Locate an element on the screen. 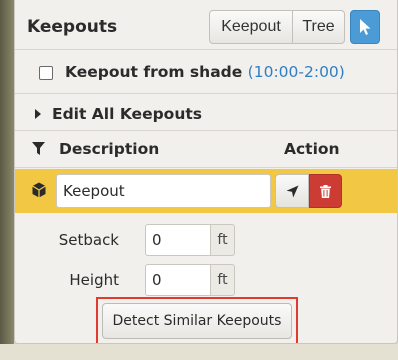  location-arrow-icon is located at coordinates (292, 191).